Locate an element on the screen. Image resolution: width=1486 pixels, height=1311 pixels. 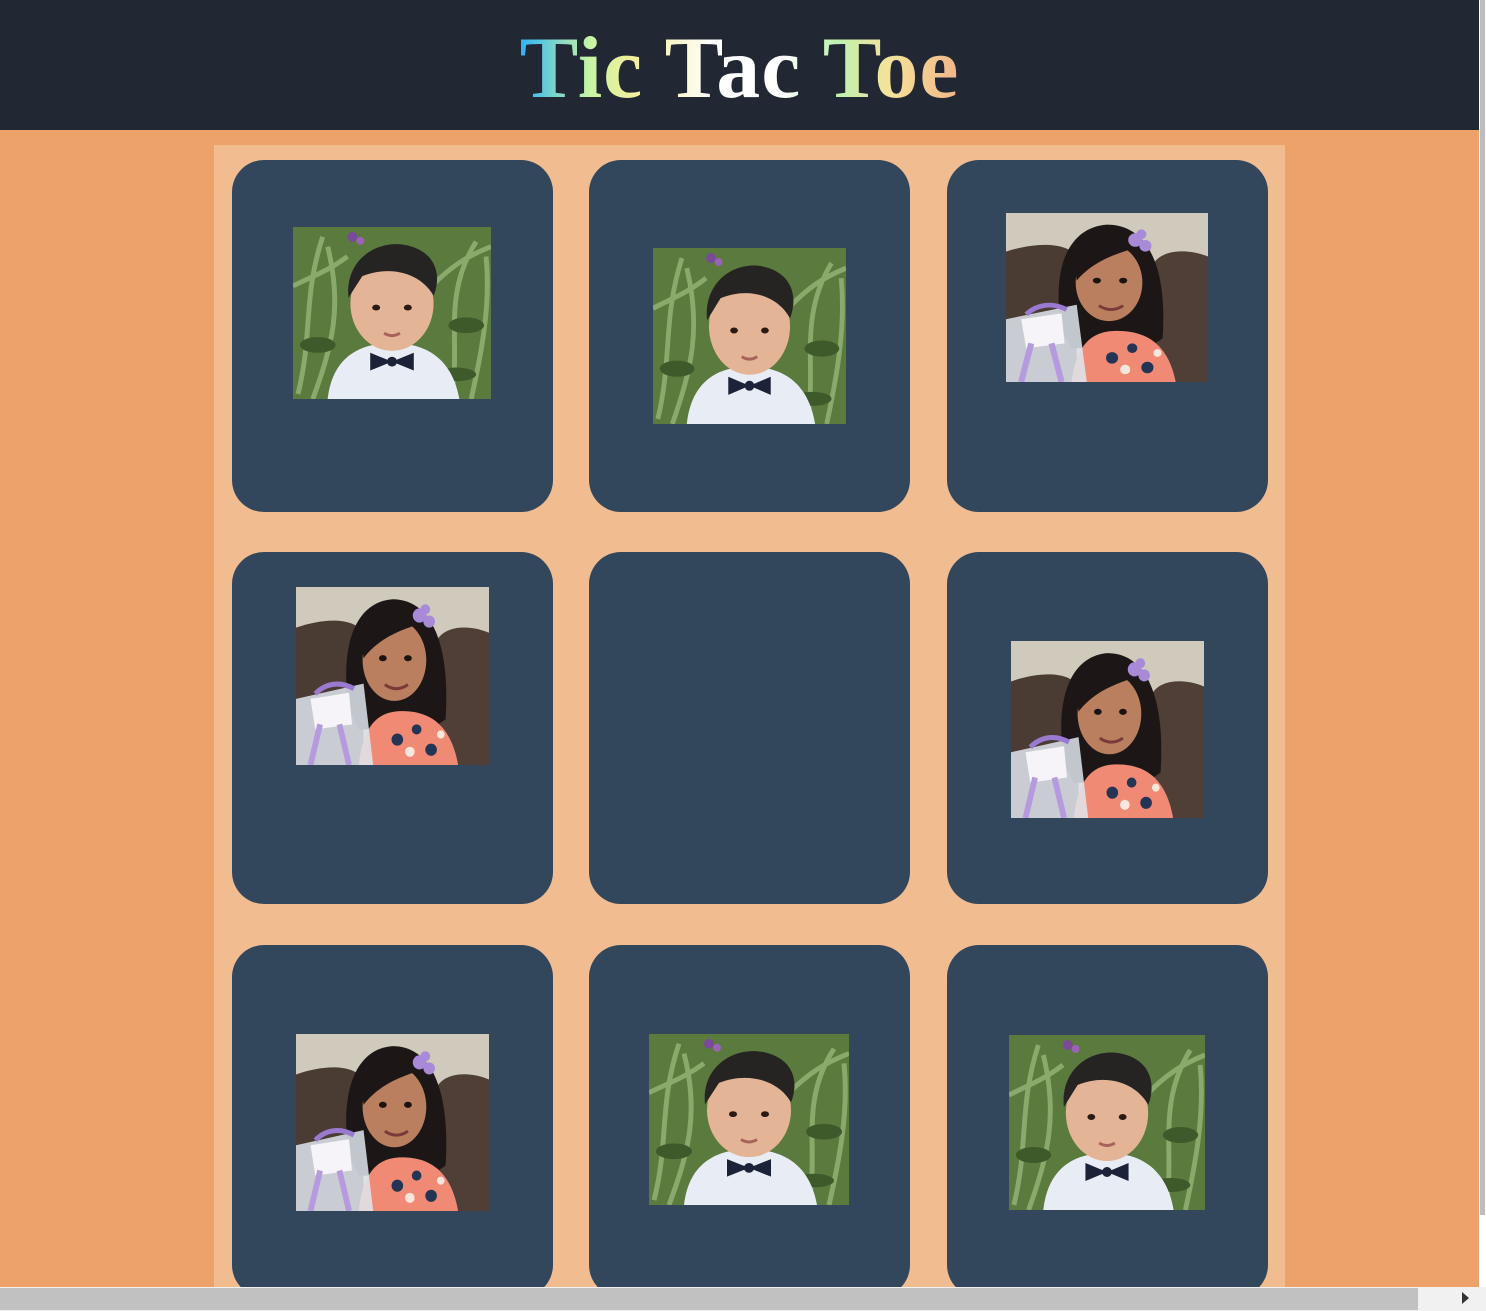
page-header: Tic Tac Toe is located at coordinates (739, 65).